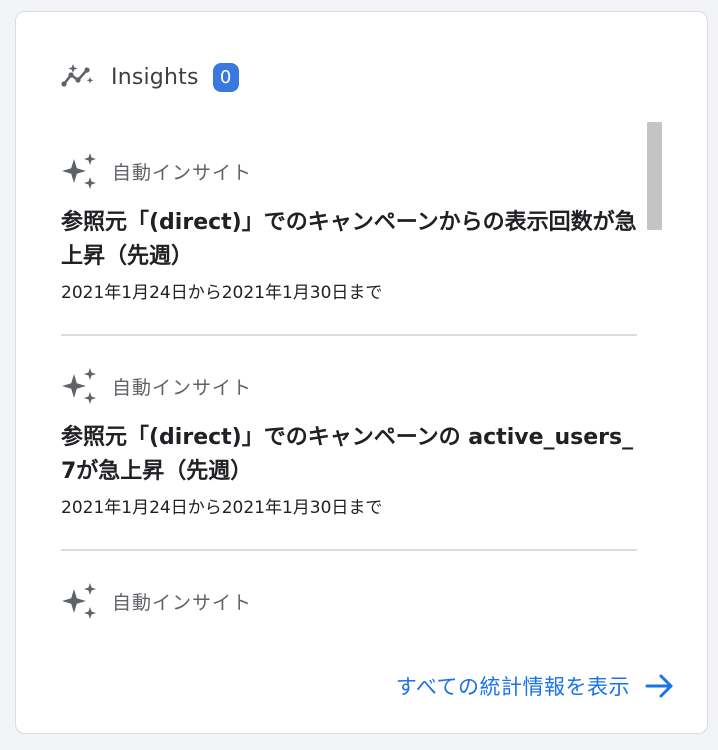 This screenshot has width=718, height=750. Describe the element at coordinates (77, 75) in the screenshot. I see `insights-trend-icon` at that location.